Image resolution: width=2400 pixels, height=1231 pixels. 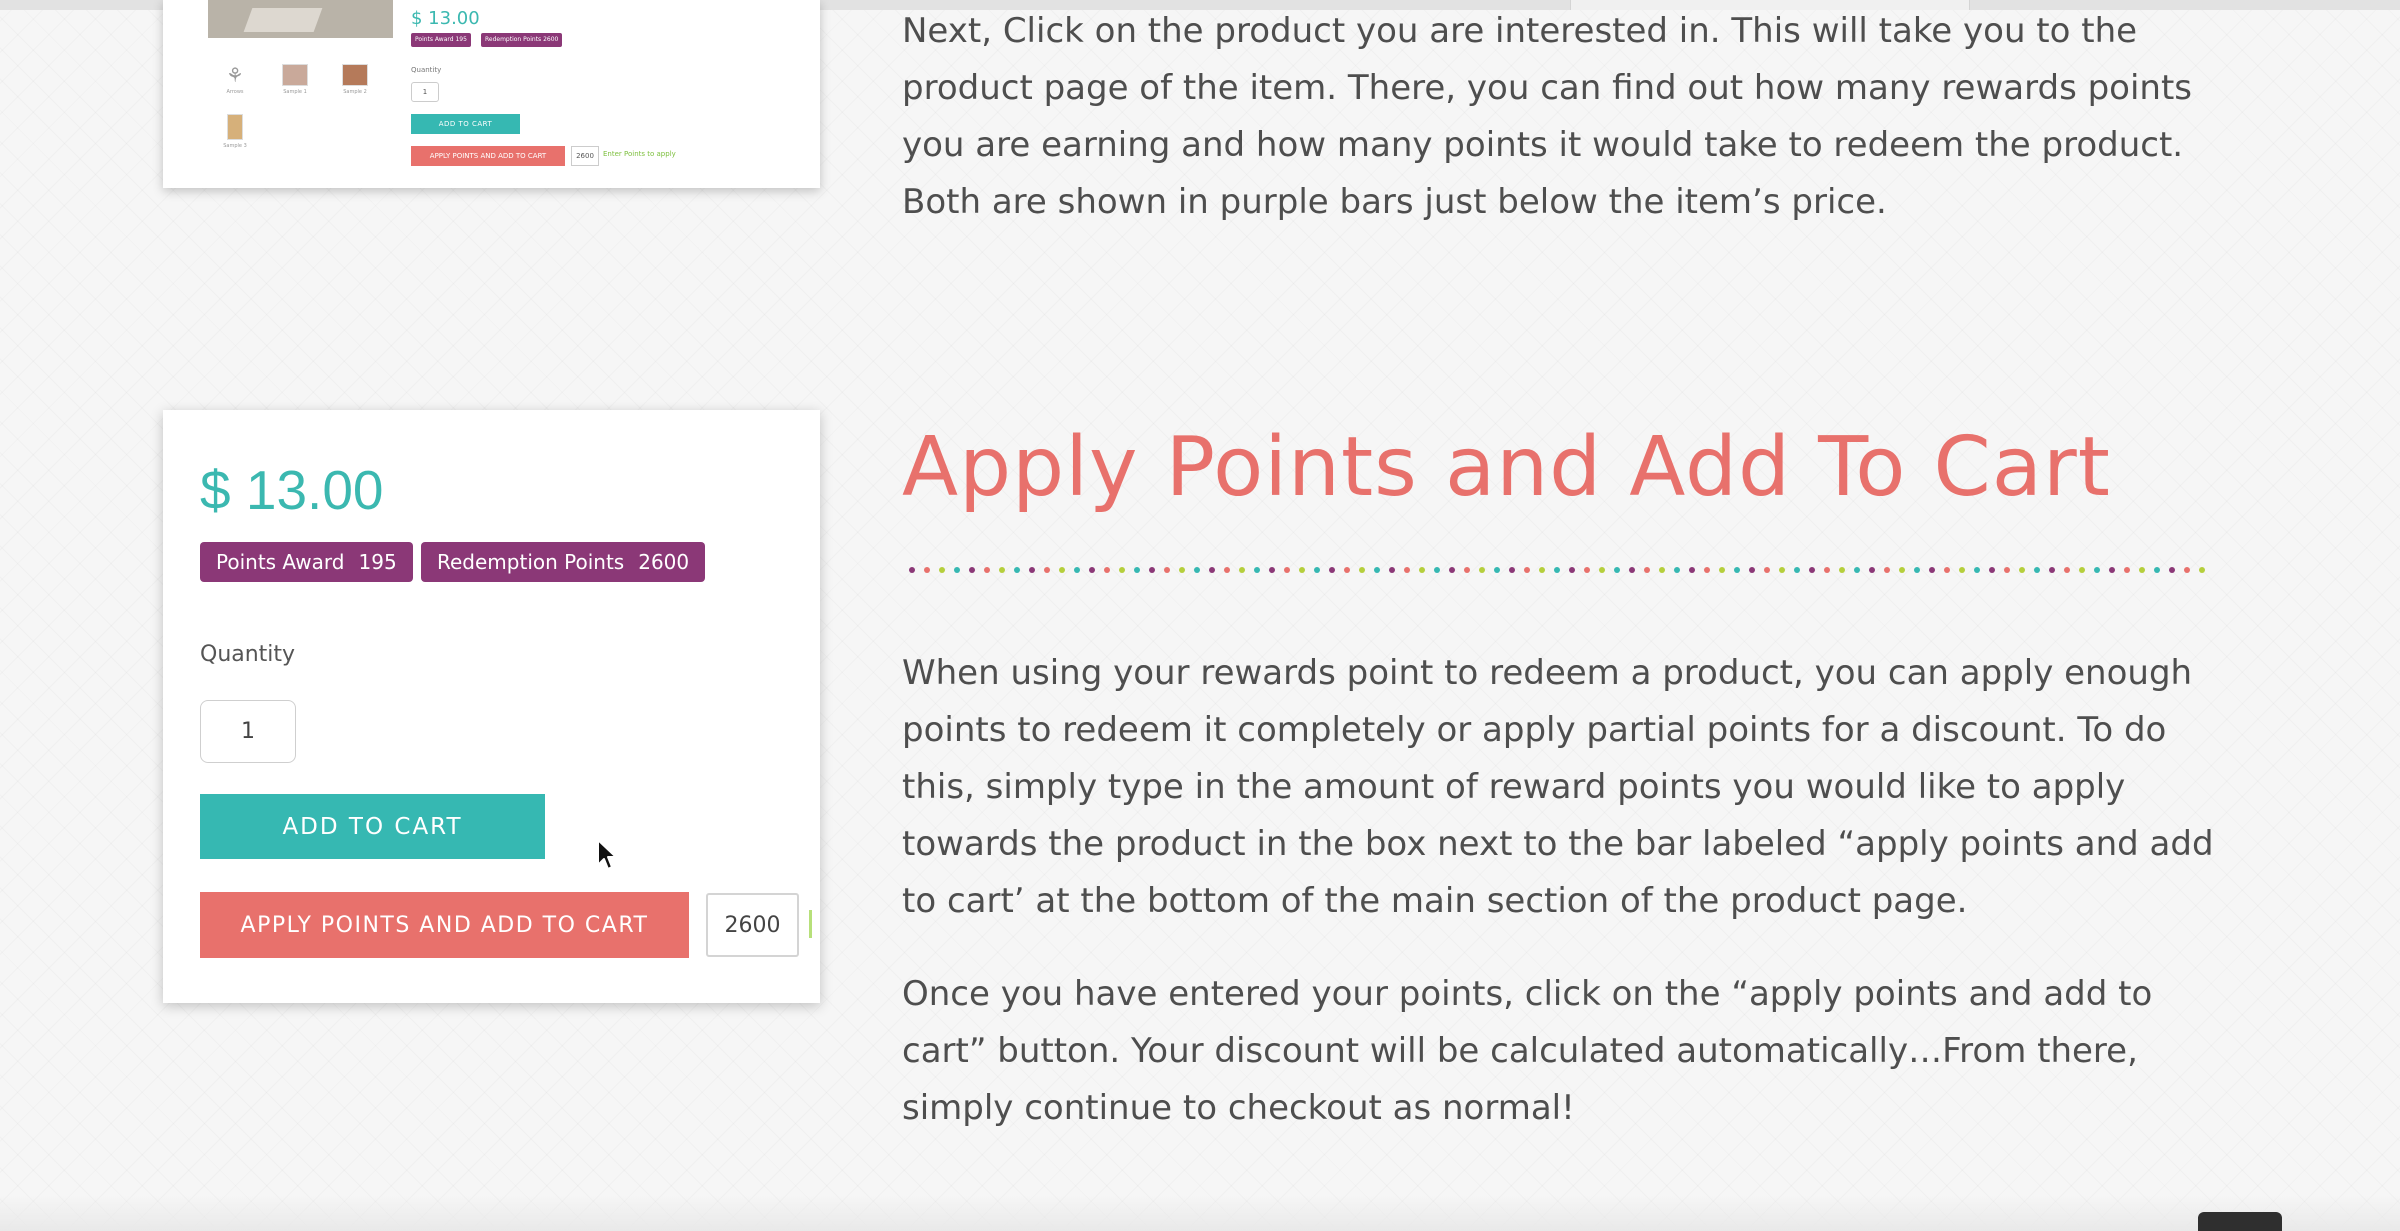 What do you see at coordinates (426, 70) in the screenshot?
I see `mini-quantity-label: Quantity` at bounding box center [426, 70].